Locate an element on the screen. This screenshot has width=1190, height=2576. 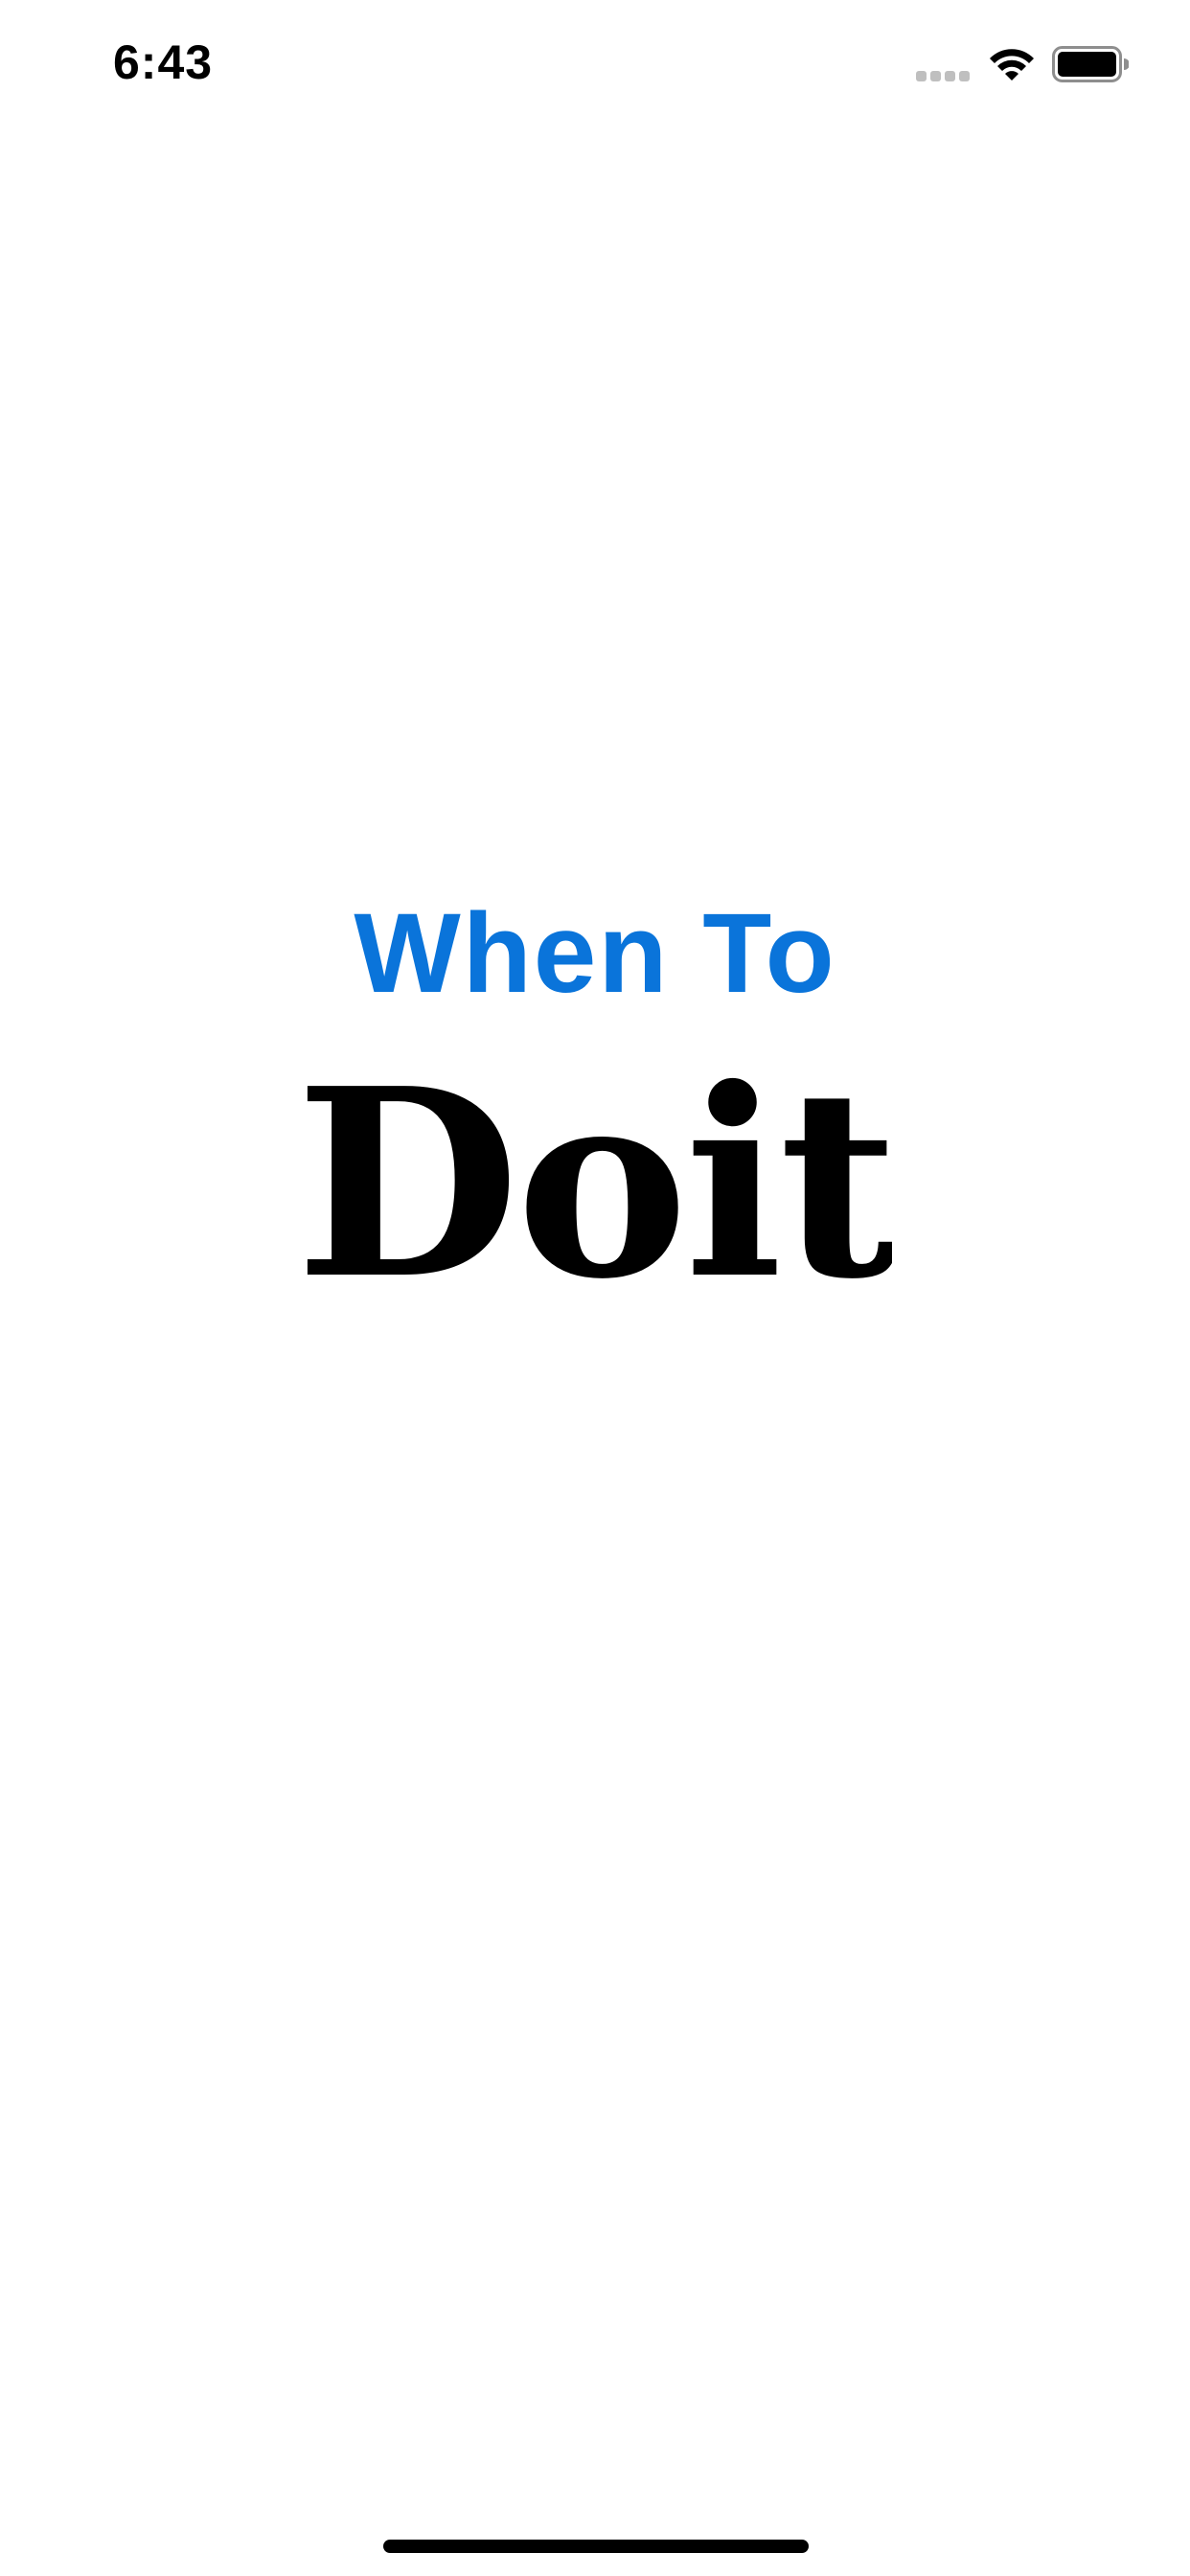
wifi-icon is located at coordinates (1012, 64).